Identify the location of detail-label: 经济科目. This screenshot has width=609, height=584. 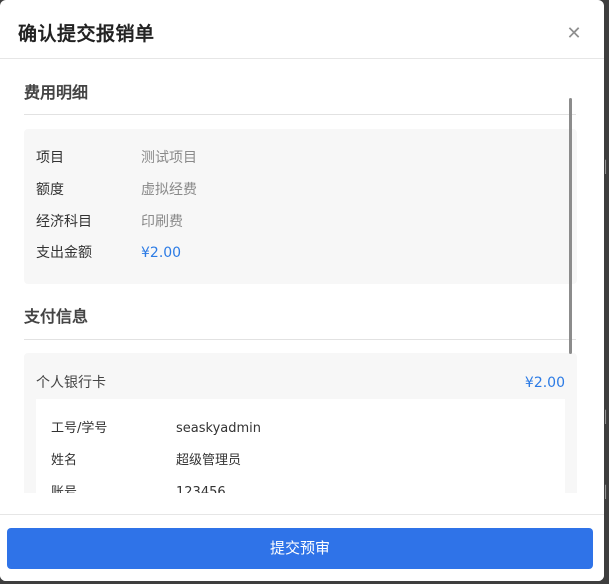
(64, 222).